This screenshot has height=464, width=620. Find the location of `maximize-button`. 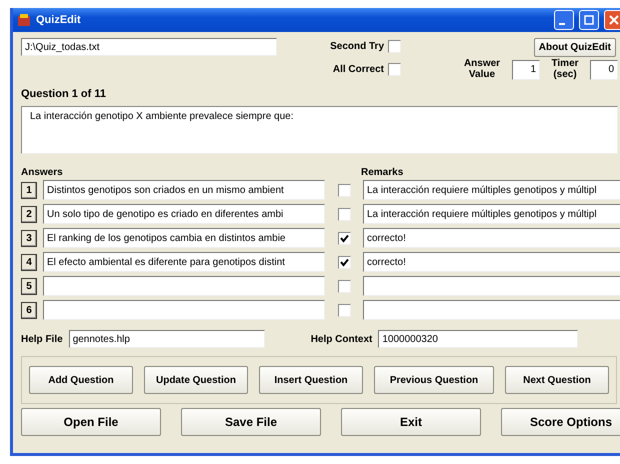

maximize-button is located at coordinates (589, 20).